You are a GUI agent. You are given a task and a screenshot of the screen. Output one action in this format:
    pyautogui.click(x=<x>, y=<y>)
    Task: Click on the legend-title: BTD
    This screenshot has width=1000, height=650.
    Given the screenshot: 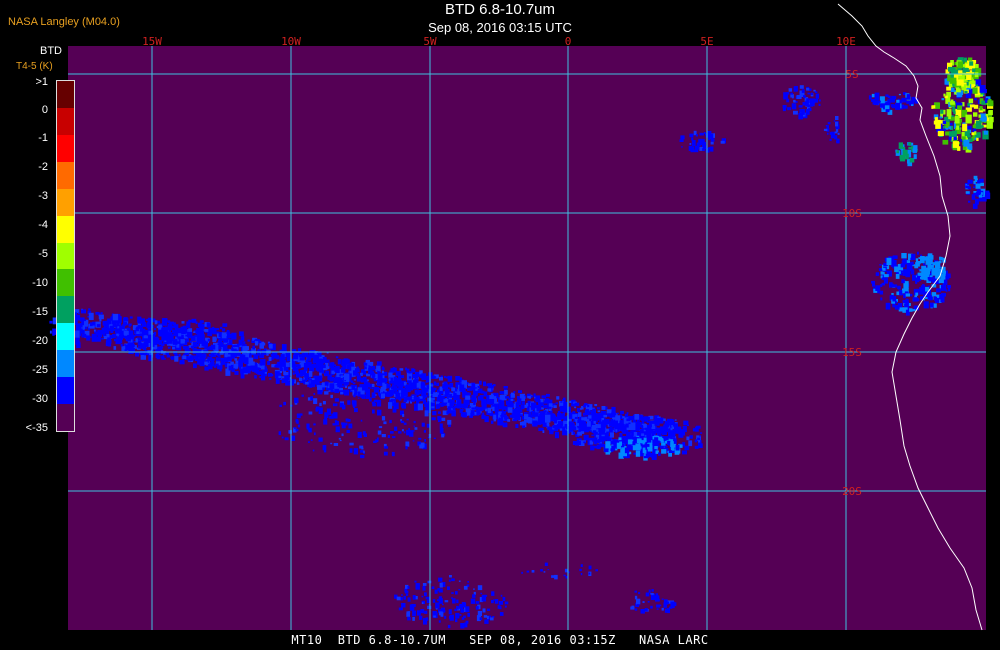 What is the action you would take?
    pyautogui.click(x=51, y=51)
    